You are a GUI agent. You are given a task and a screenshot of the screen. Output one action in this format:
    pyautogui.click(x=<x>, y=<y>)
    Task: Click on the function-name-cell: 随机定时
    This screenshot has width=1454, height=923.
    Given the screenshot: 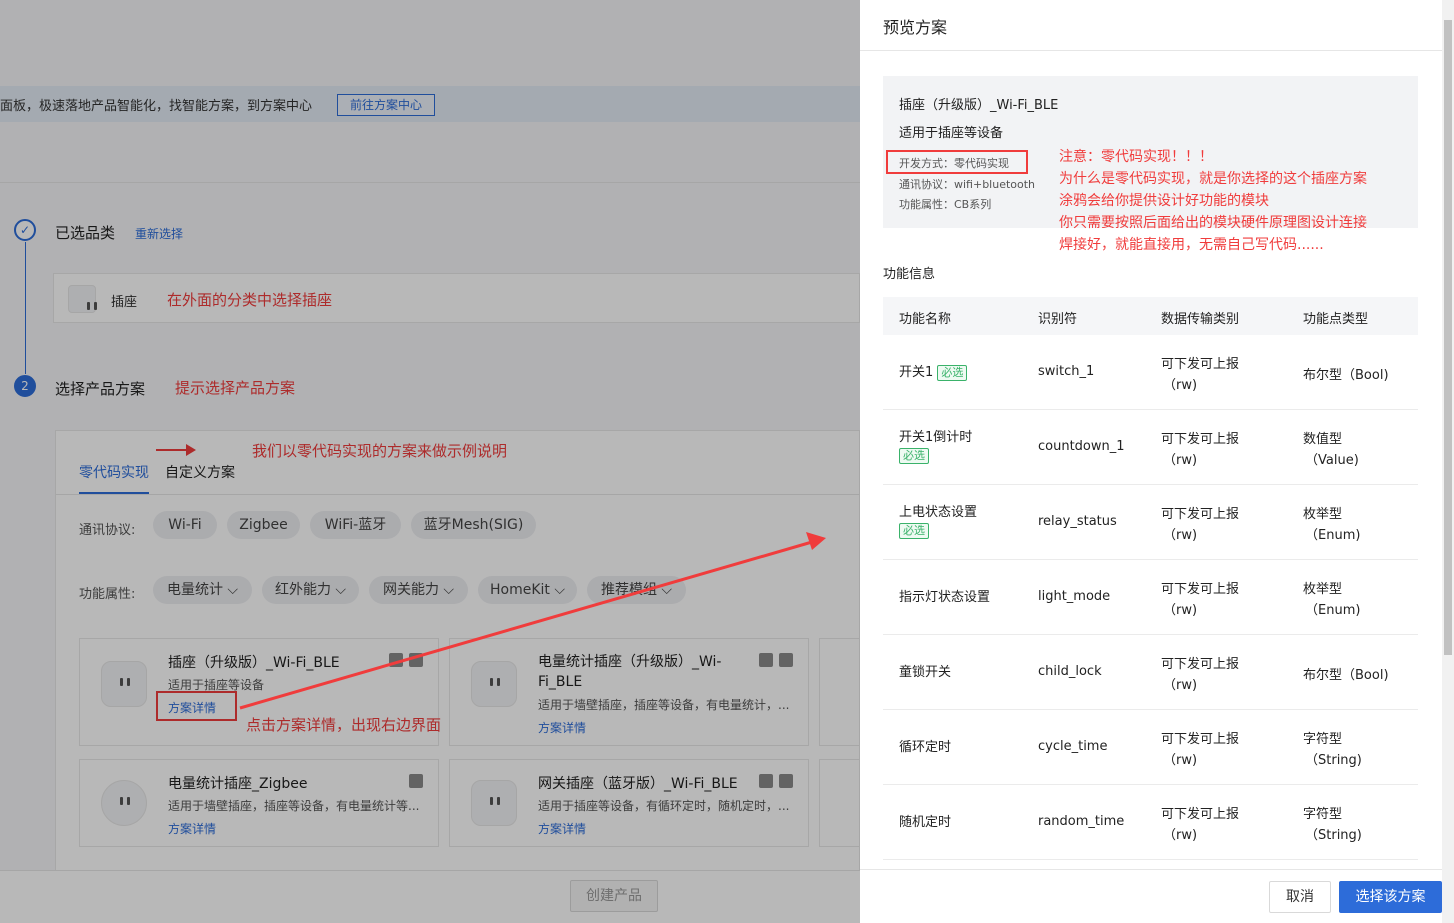 What is the action you would take?
    pyautogui.click(x=925, y=823)
    